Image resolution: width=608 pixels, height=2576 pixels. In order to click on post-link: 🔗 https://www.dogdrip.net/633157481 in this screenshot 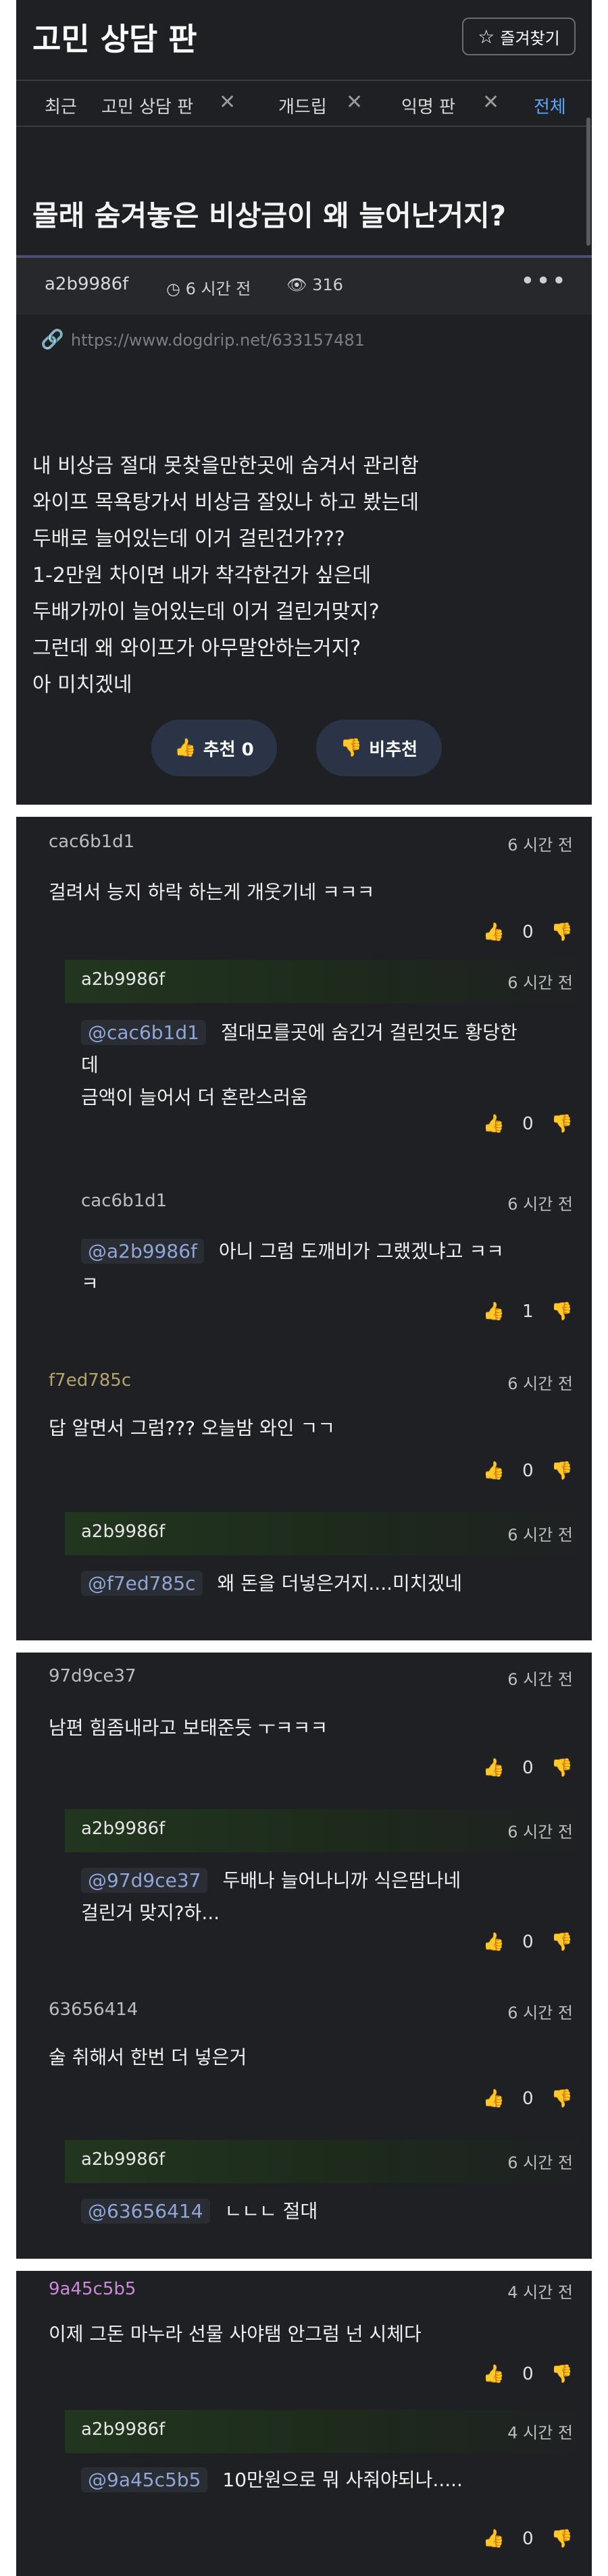, I will do `click(203, 339)`.